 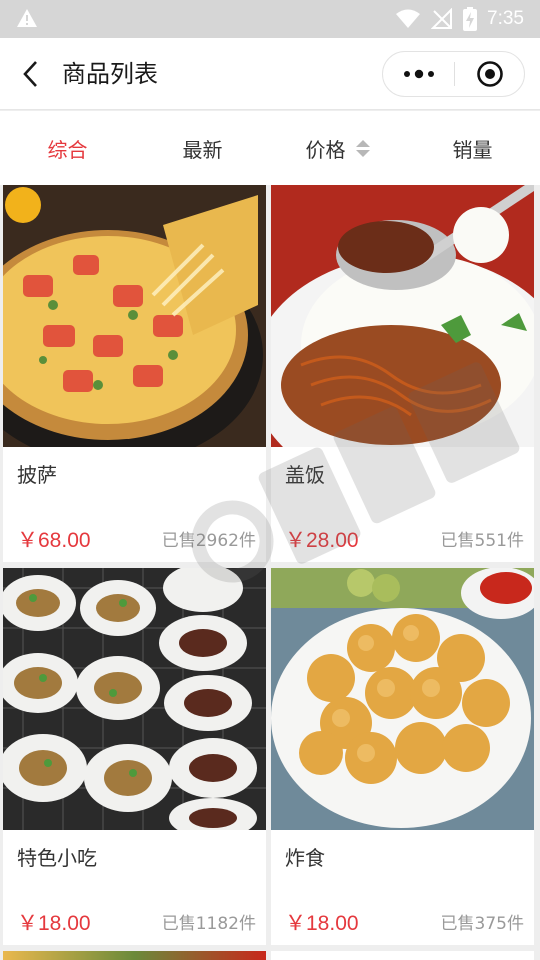 I want to click on product-sold-count: 已售1182件, so click(x=208, y=924).